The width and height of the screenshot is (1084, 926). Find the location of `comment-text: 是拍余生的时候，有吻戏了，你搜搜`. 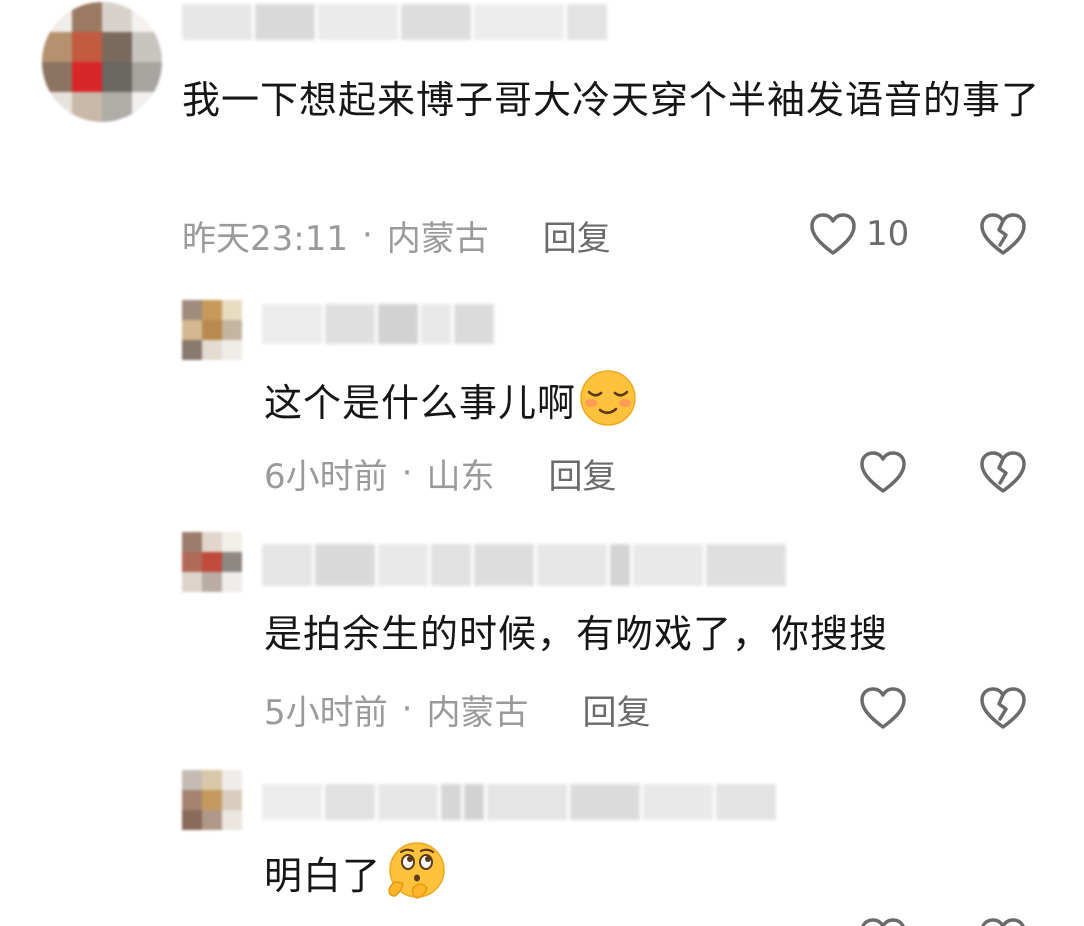

comment-text: 是拍余生的时候，有吻戏了，你搜搜 is located at coordinates (576, 634).